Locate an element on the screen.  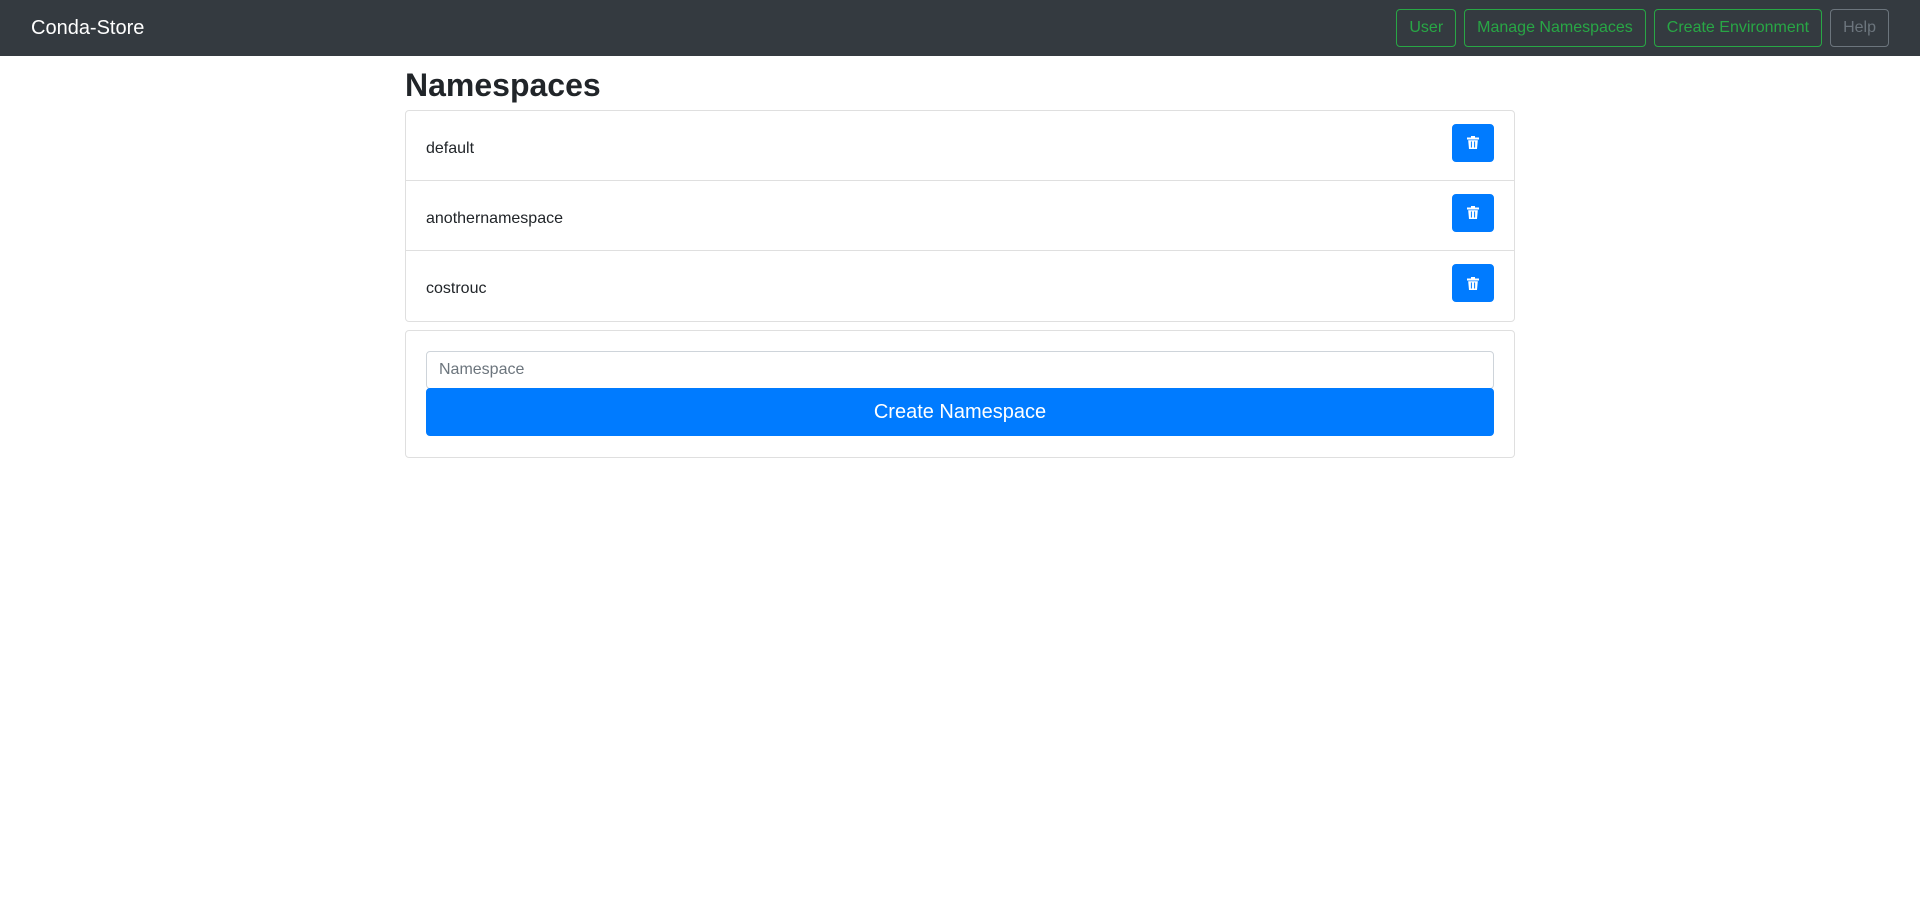
namespace-list-item: costrouc is located at coordinates (960, 286).